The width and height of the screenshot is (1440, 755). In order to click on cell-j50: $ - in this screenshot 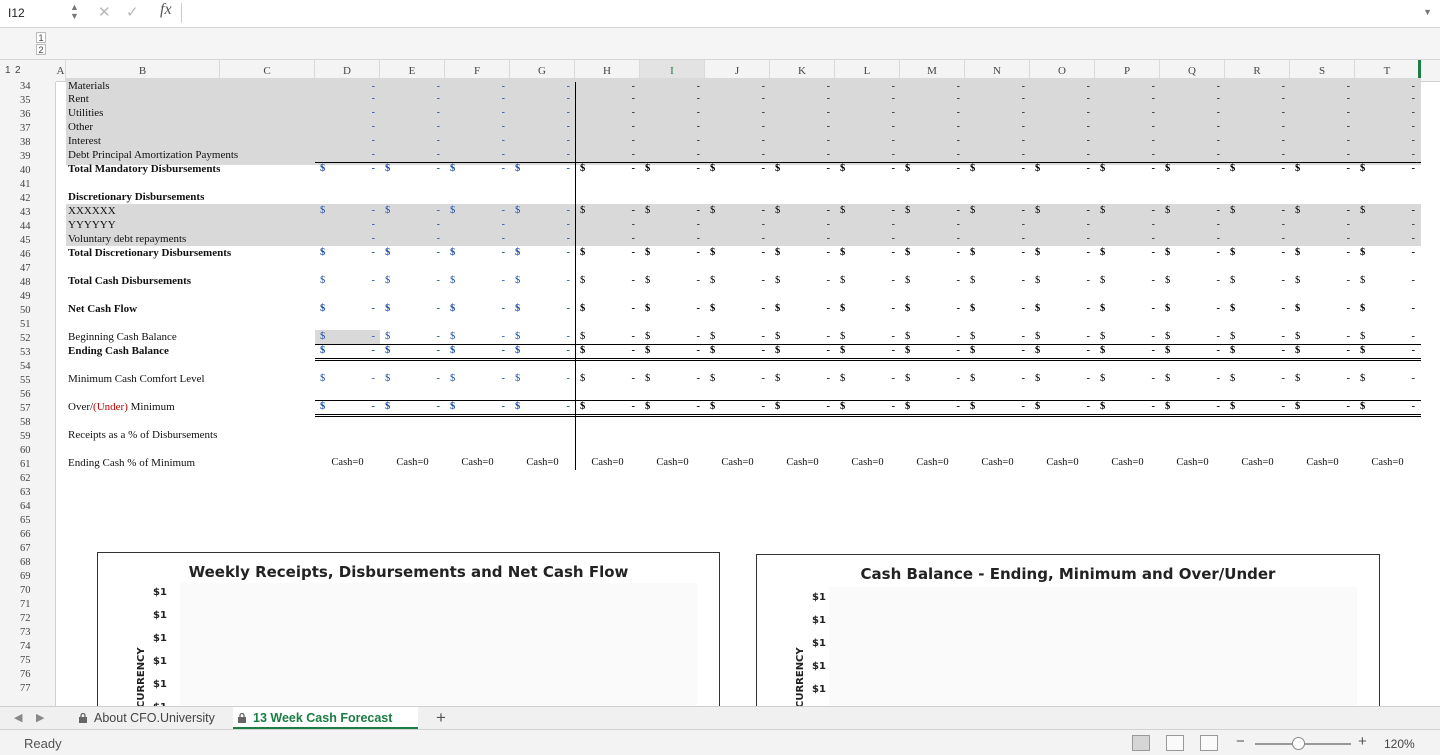, I will do `click(737, 309)`.